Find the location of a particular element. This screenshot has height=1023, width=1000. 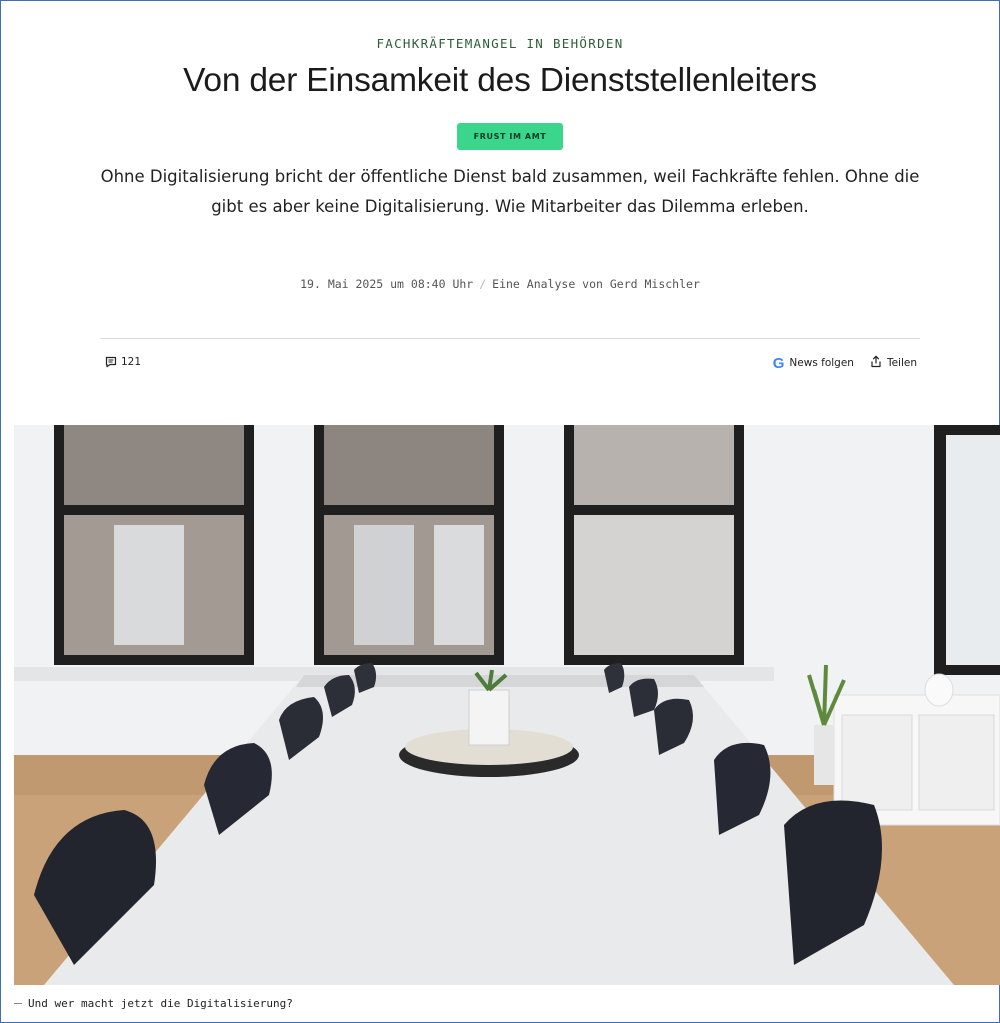

share-button: Teilen is located at coordinates (893, 363).